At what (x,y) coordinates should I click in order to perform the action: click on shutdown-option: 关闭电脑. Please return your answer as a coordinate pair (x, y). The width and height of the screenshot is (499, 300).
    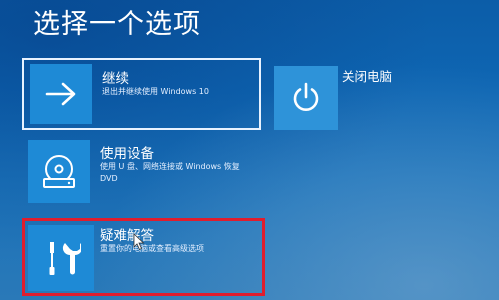
    Looking at the image, I should click on (352, 99).